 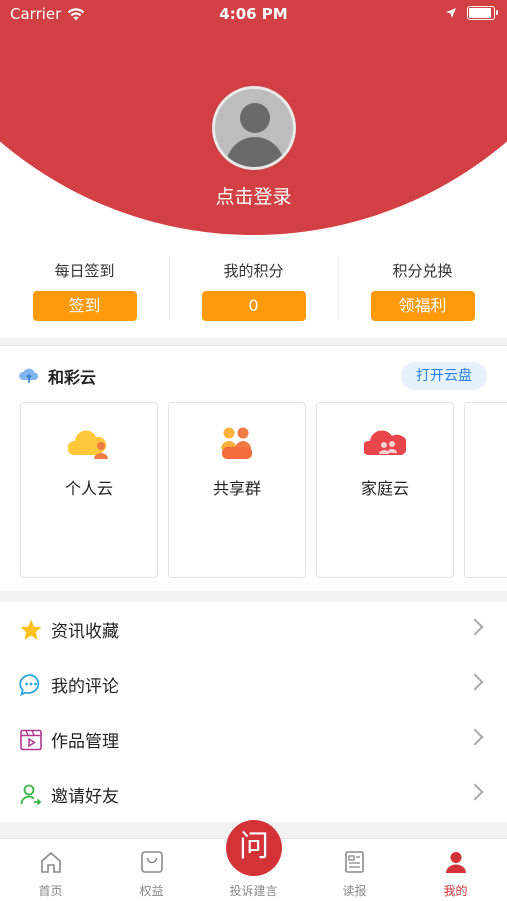 What do you see at coordinates (253, 271) in the screenshot?
I see `stat-label: 我的积分` at bounding box center [253, 271].